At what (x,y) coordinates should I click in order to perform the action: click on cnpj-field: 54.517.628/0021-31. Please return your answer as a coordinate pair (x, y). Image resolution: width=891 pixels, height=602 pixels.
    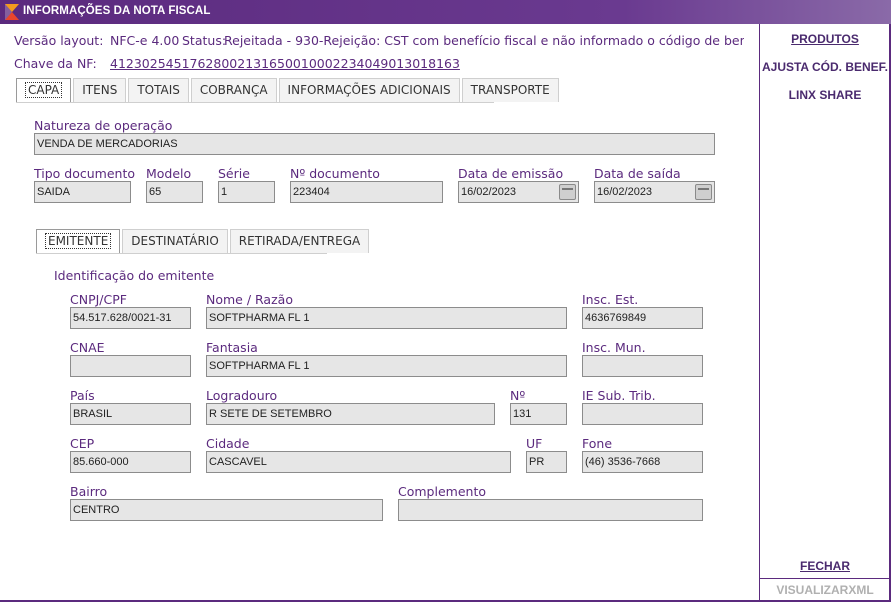
    Looking at the image, I should click on (130, 318).